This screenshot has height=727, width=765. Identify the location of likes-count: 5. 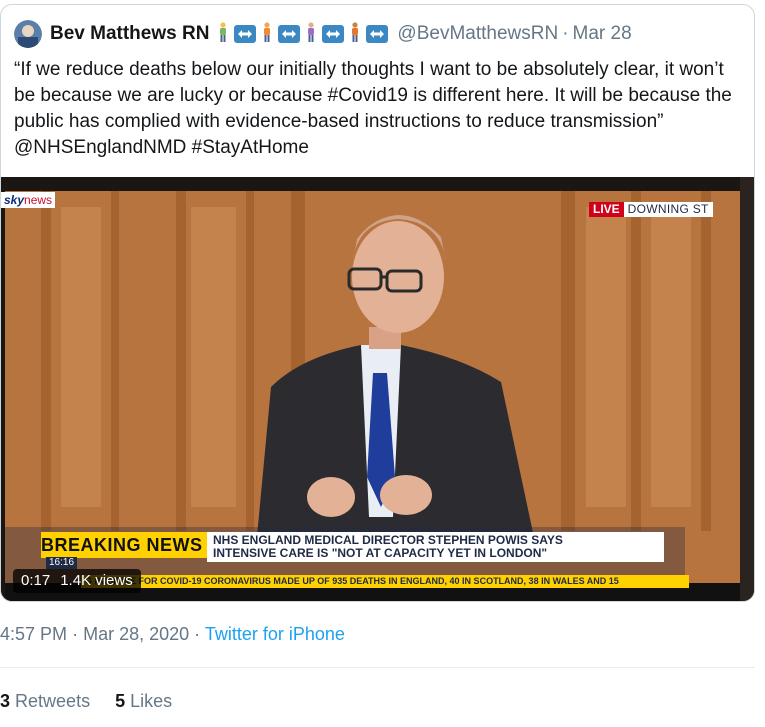
(120, 701).